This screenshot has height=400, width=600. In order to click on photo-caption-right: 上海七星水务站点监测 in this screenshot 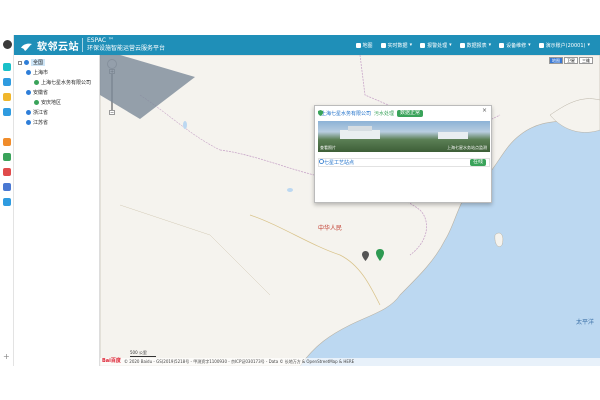, I will do `click(467, 147)`.